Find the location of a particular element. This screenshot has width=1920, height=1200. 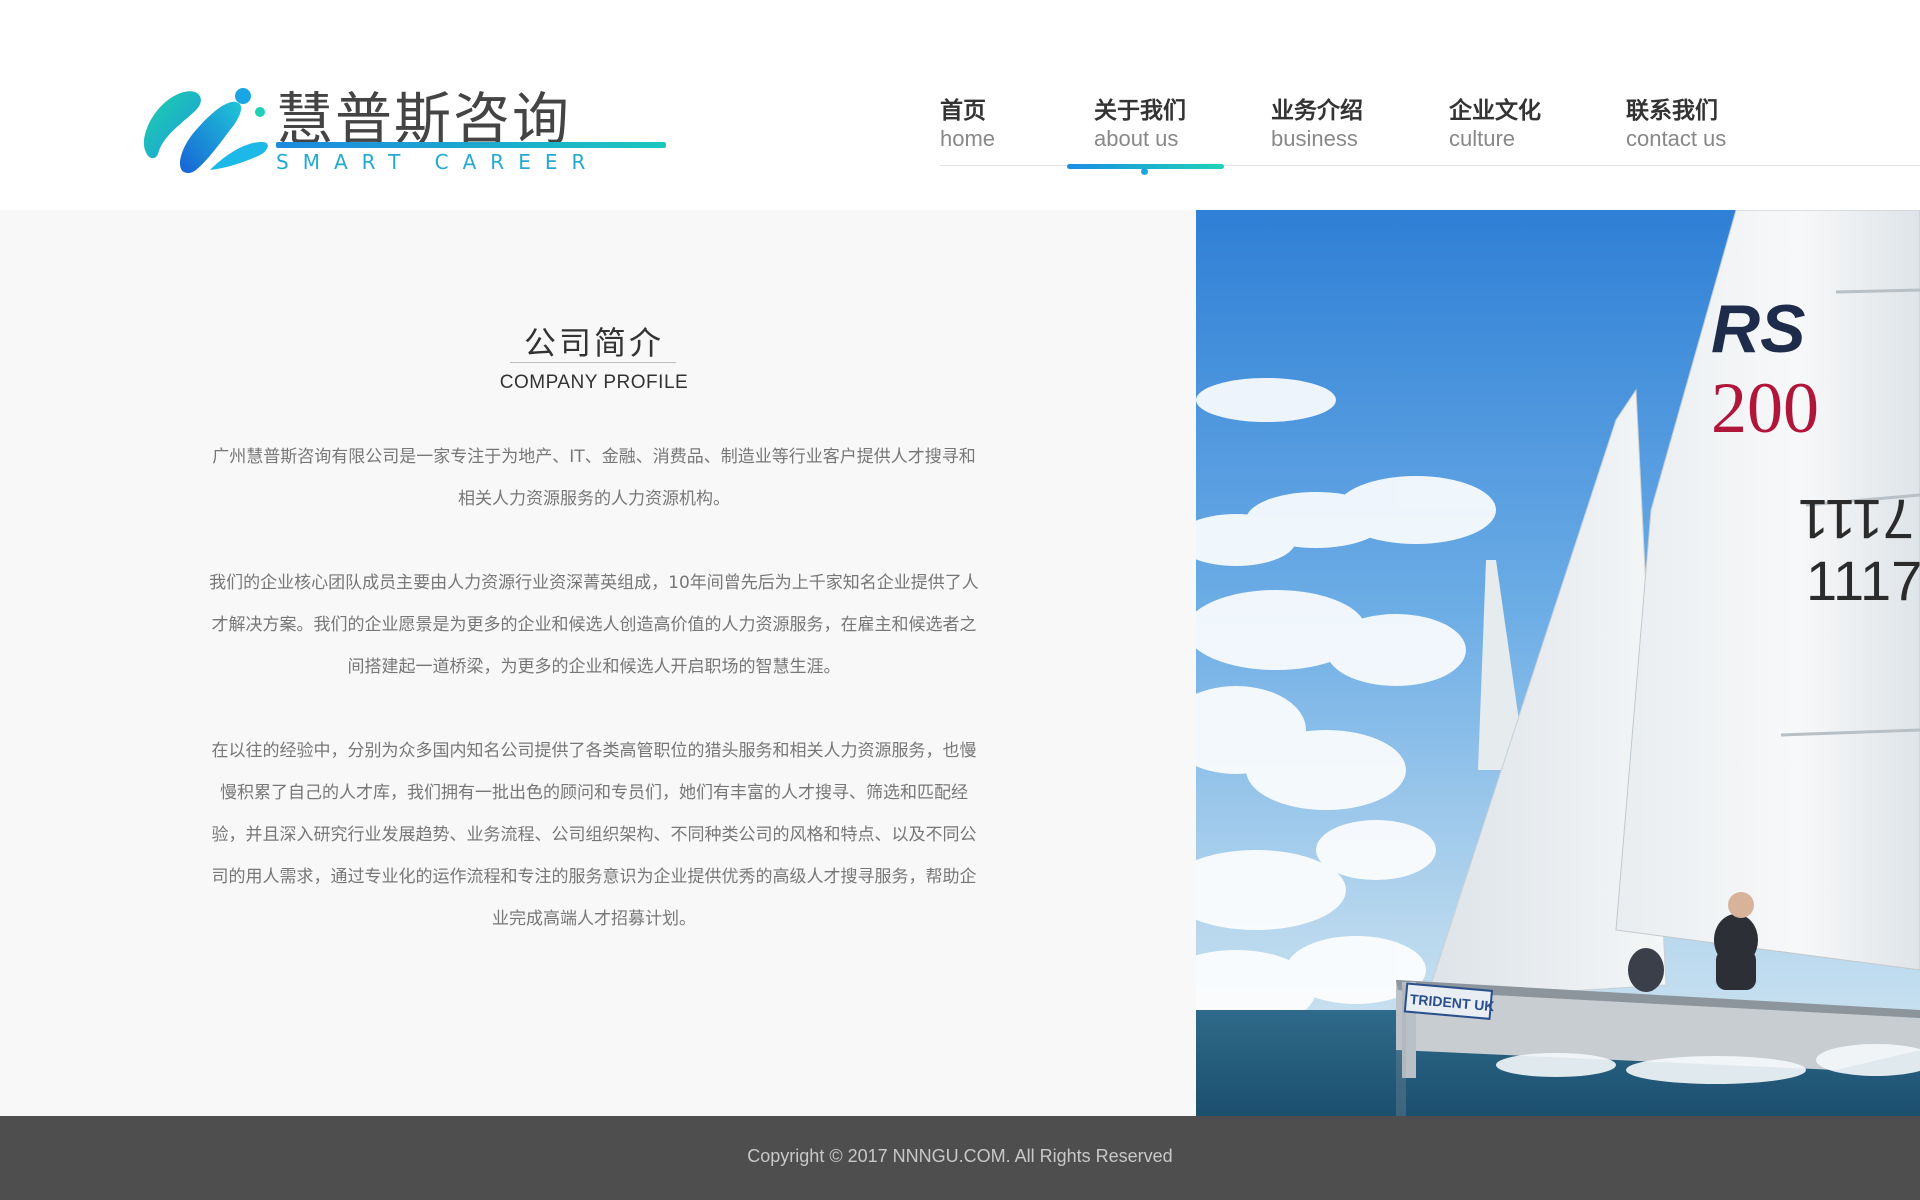

nav-item-home: 首页 home is located at coordinates (967, 124).